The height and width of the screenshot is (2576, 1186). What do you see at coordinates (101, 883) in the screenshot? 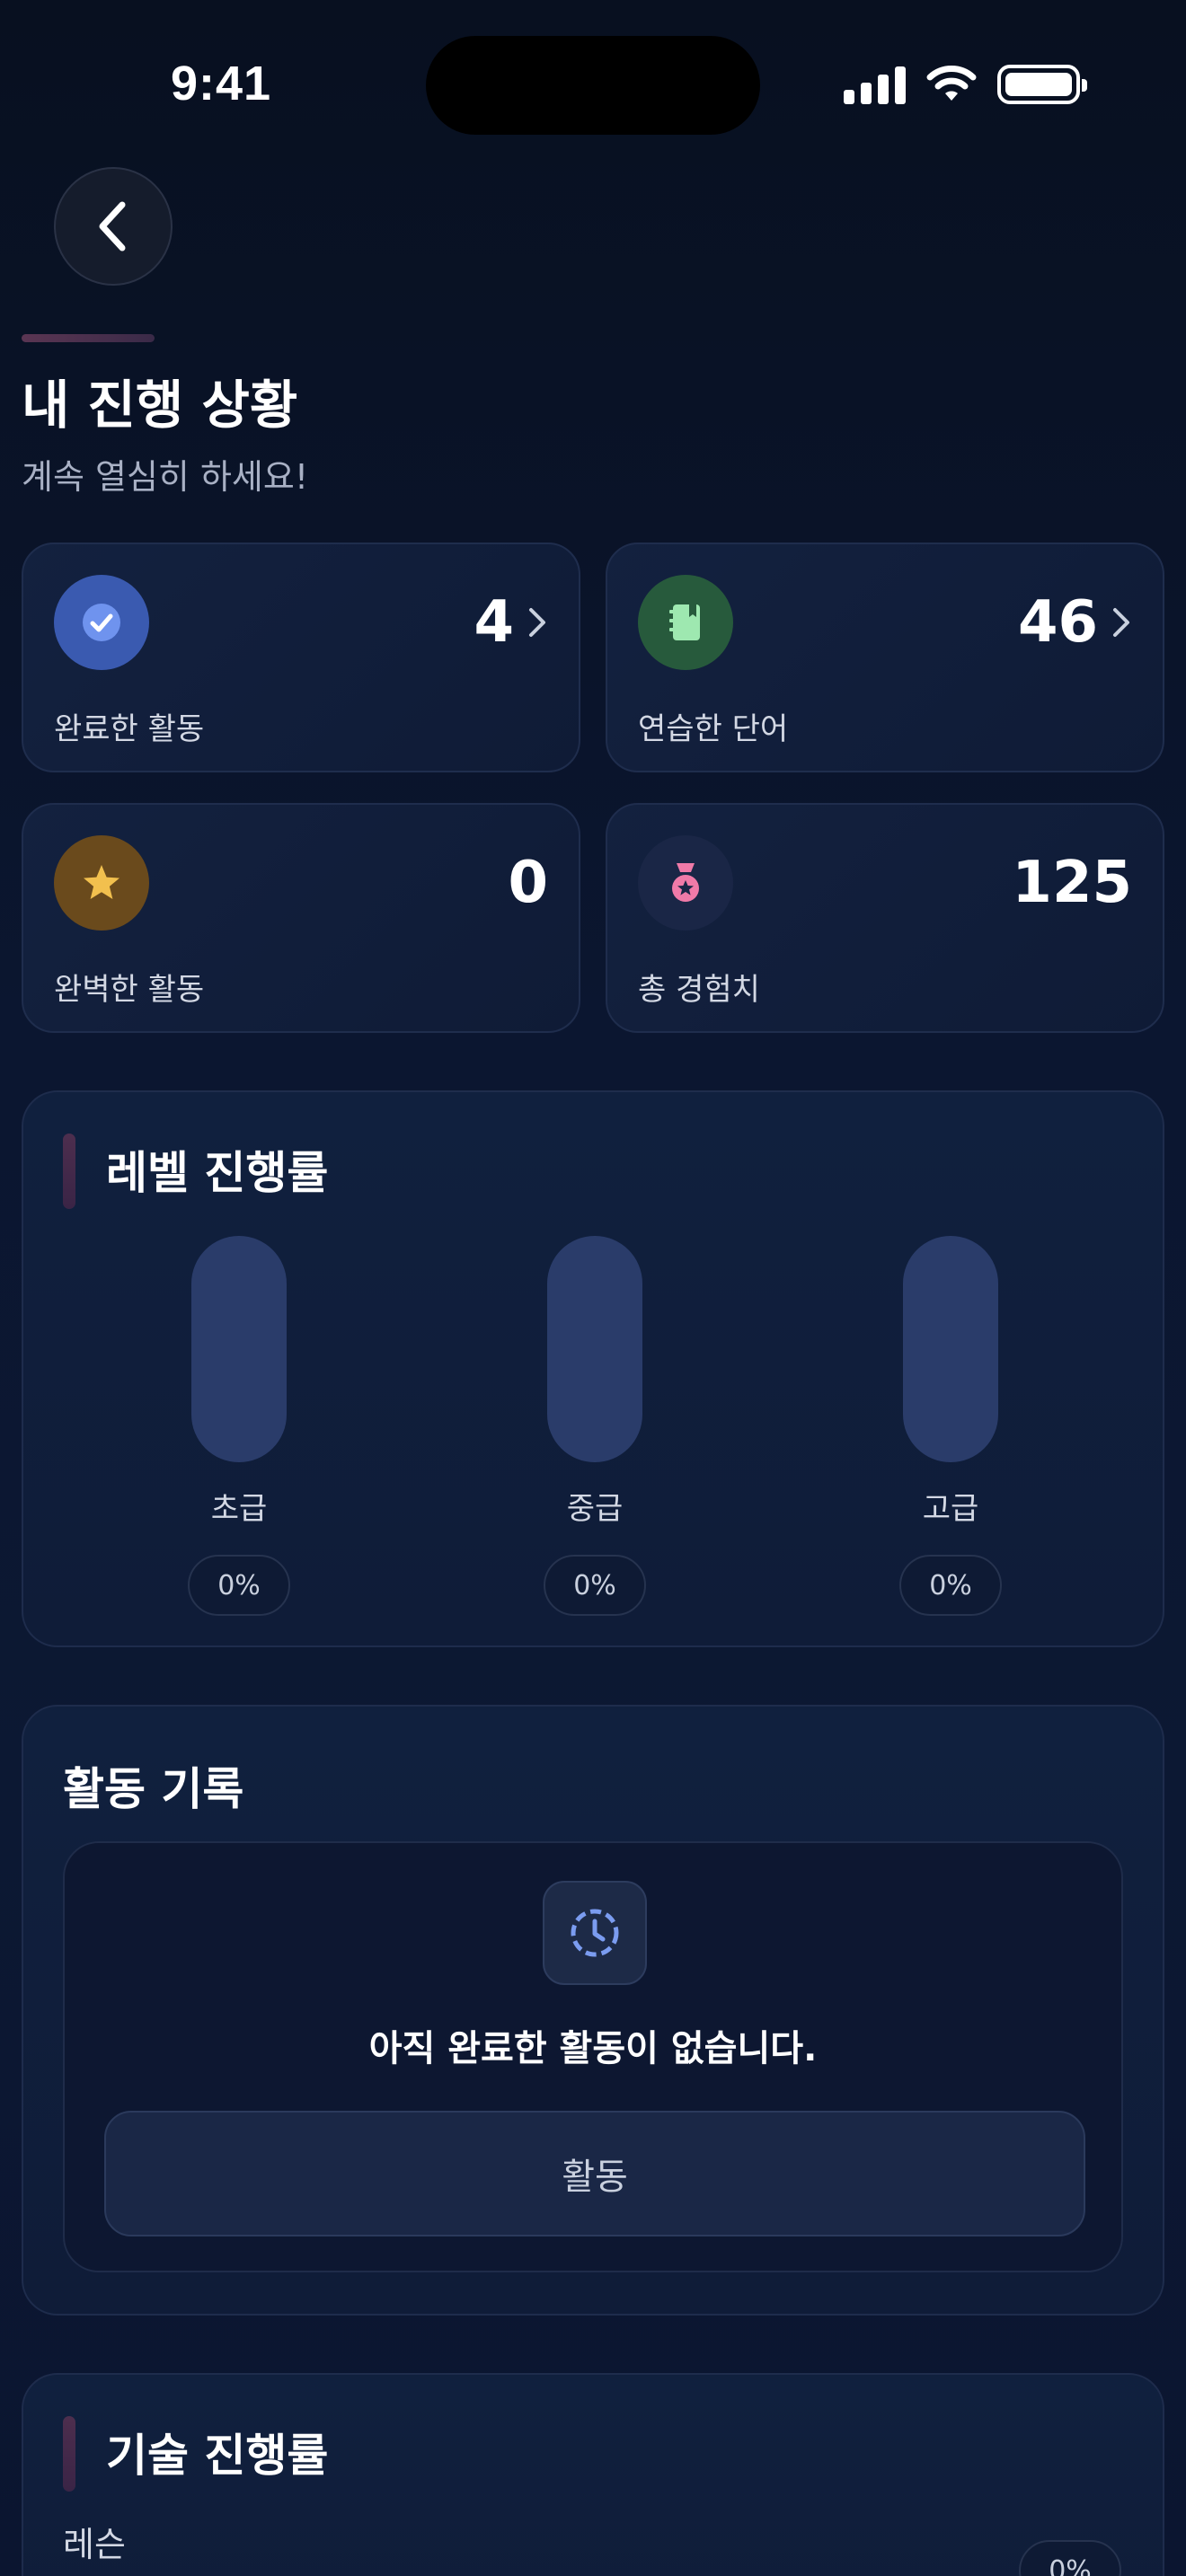
I see `star-icon` at bounding box center [101, 883].